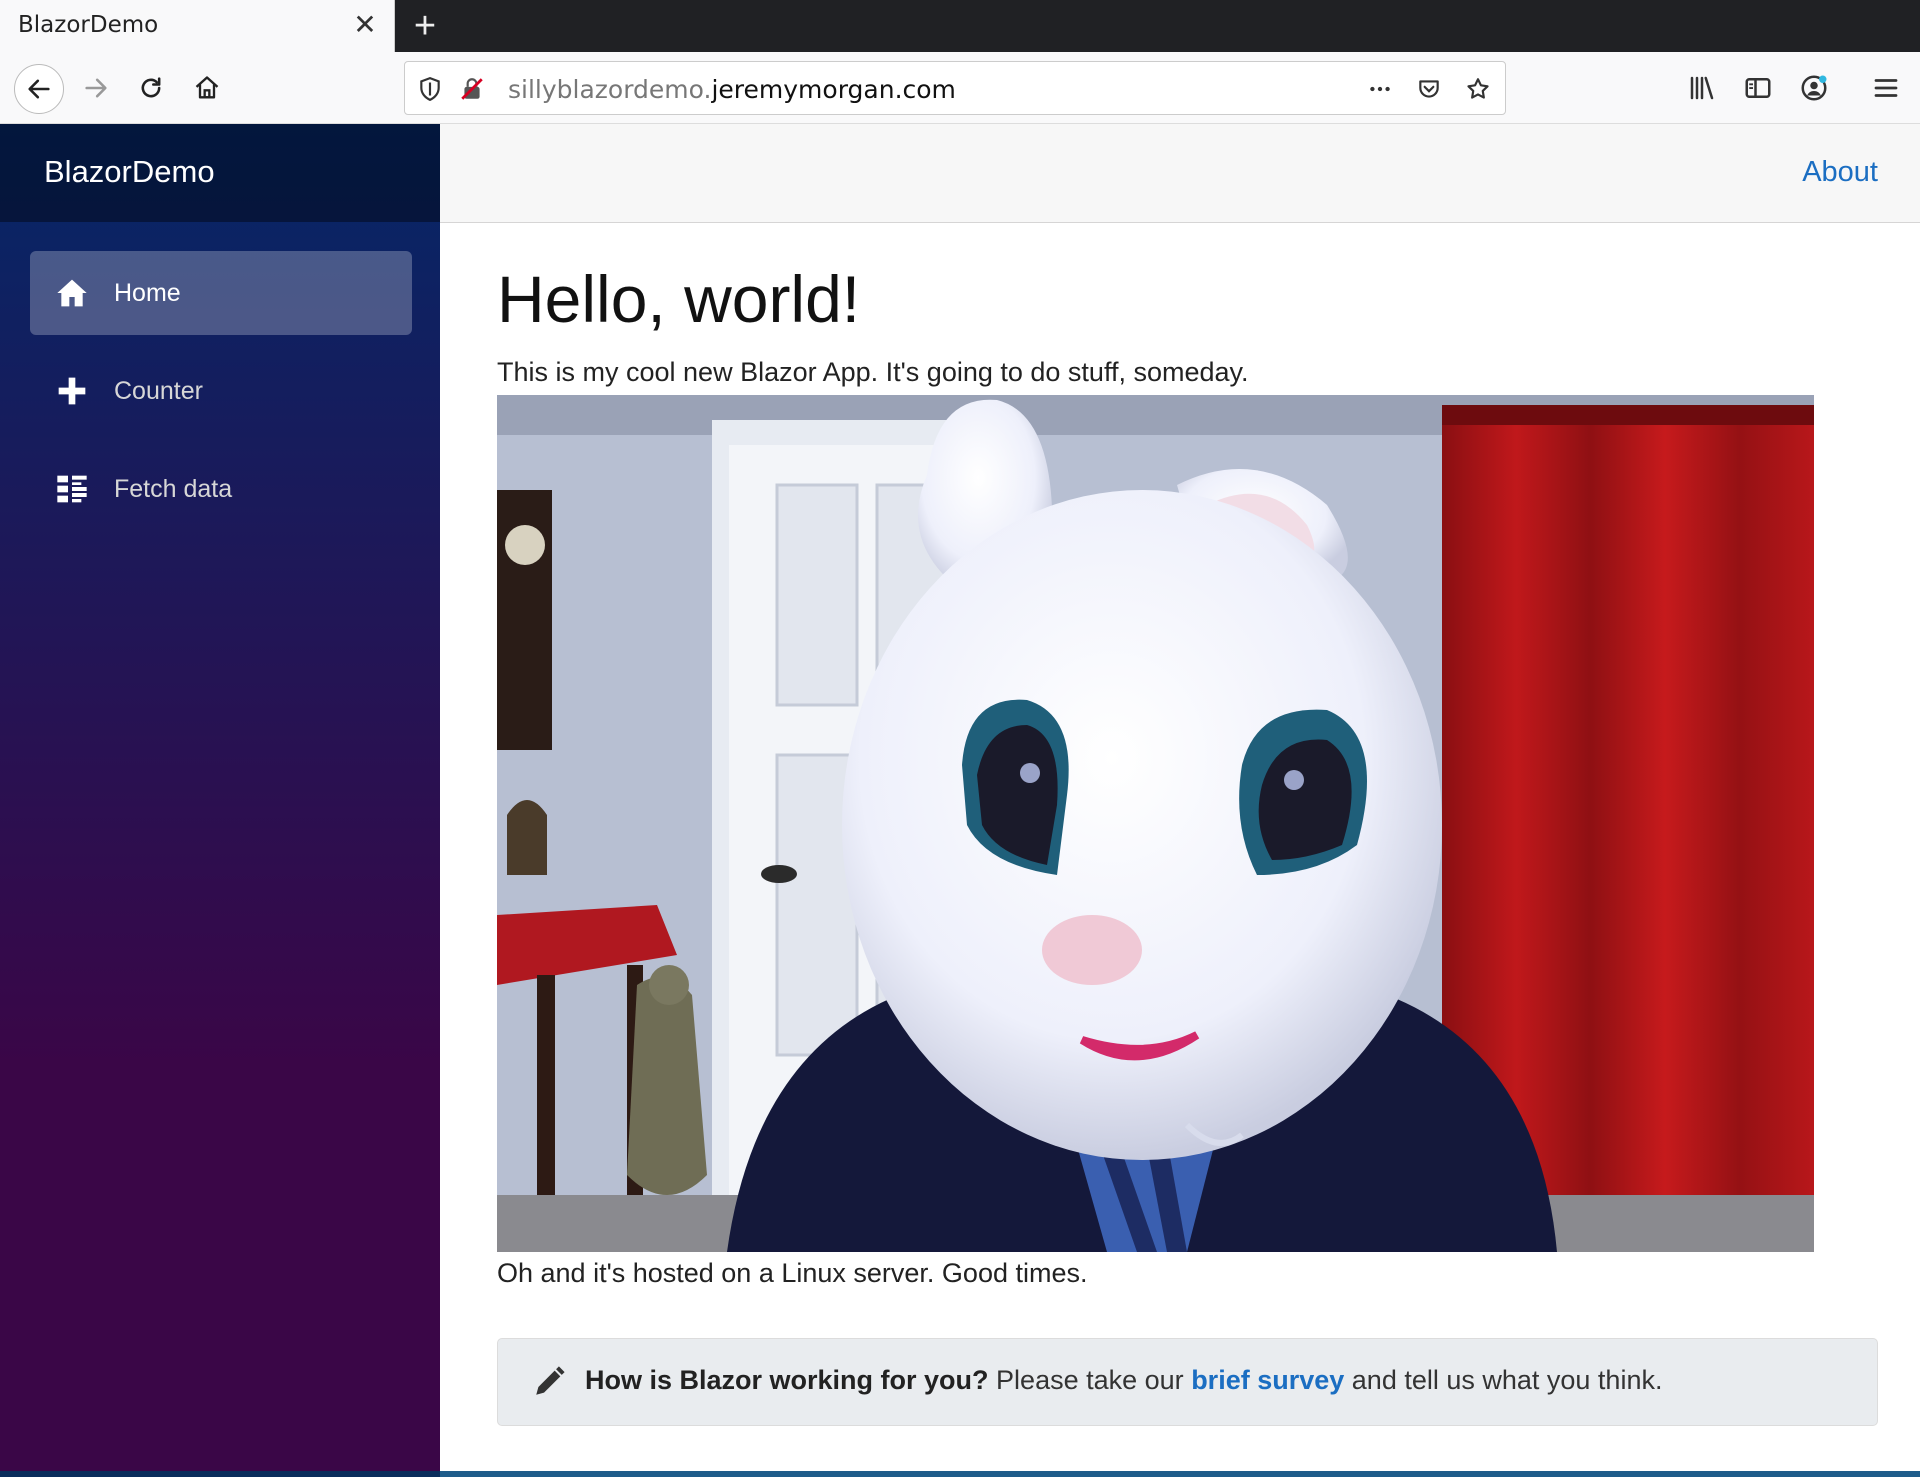 This screenshot has width=1920, height=1477. I want to click on browser-tab: BlazorDemo ✕, so click(197, 26).